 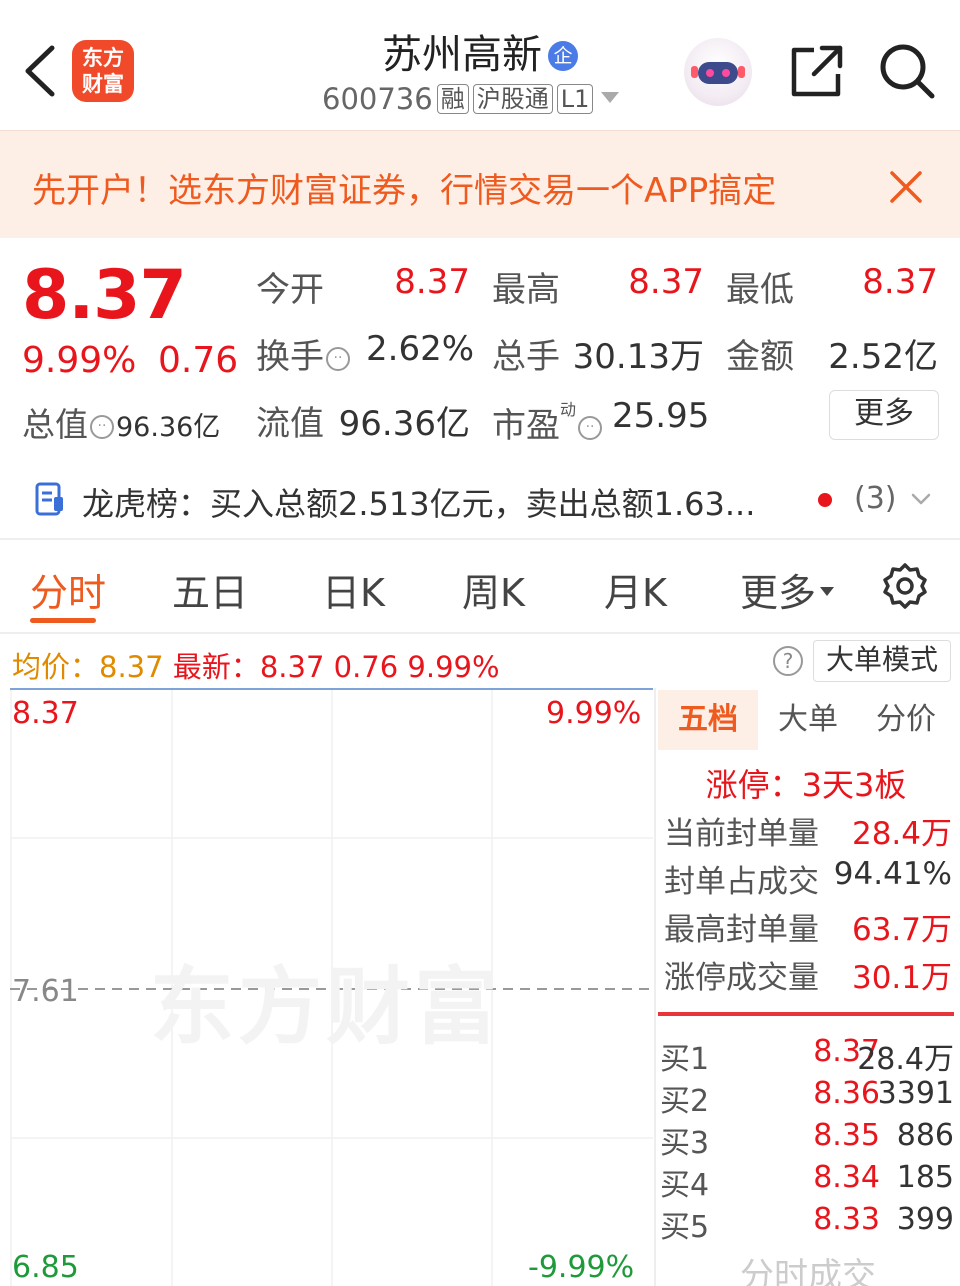 I want to click on seal-label: 当前封单量, so click(x=741, y=834).